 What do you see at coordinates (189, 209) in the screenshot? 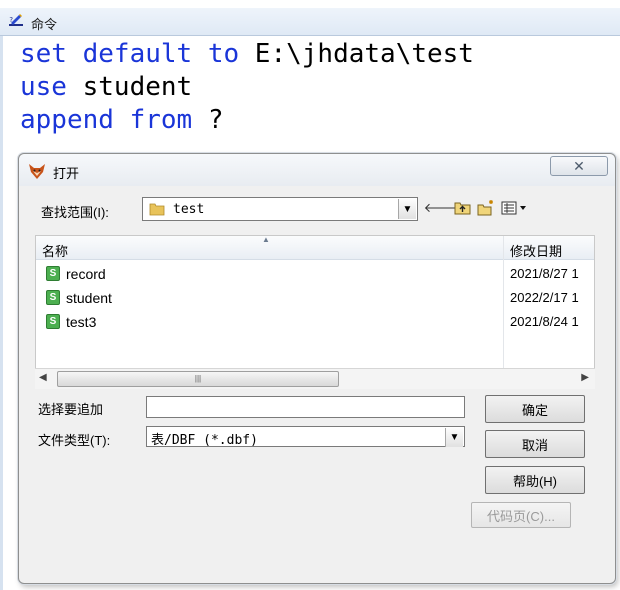
I see `lookin-value: test` at bounding box center [189, 209].